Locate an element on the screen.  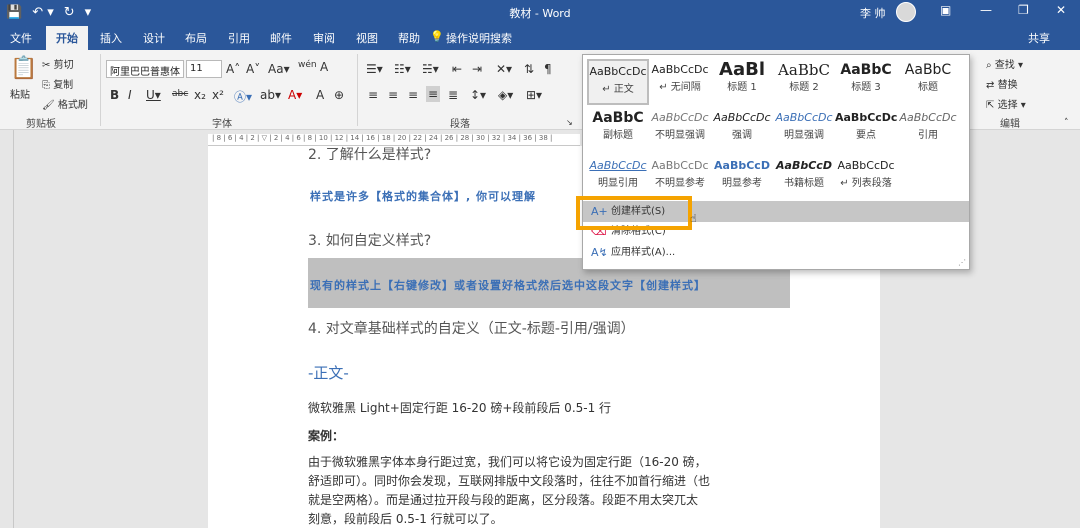
bullets-icon: ☰▾ is located at coordinates (374, 69).